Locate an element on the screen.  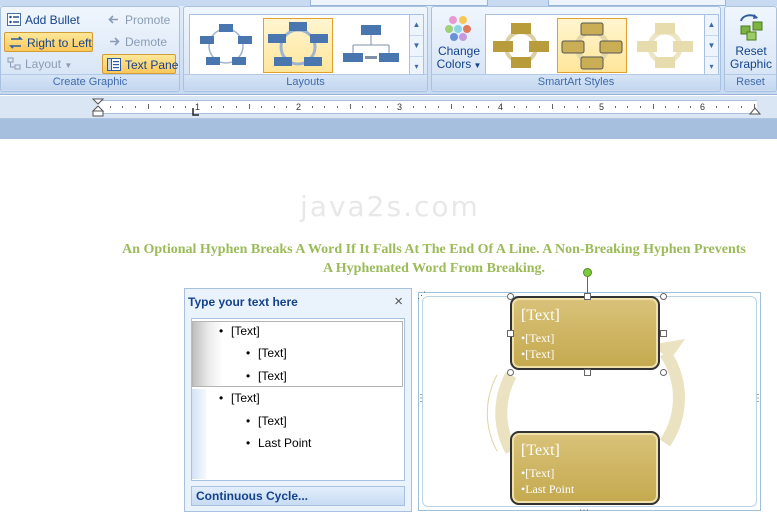
left-indent-marker-icon is located at coordinates (98, 108).